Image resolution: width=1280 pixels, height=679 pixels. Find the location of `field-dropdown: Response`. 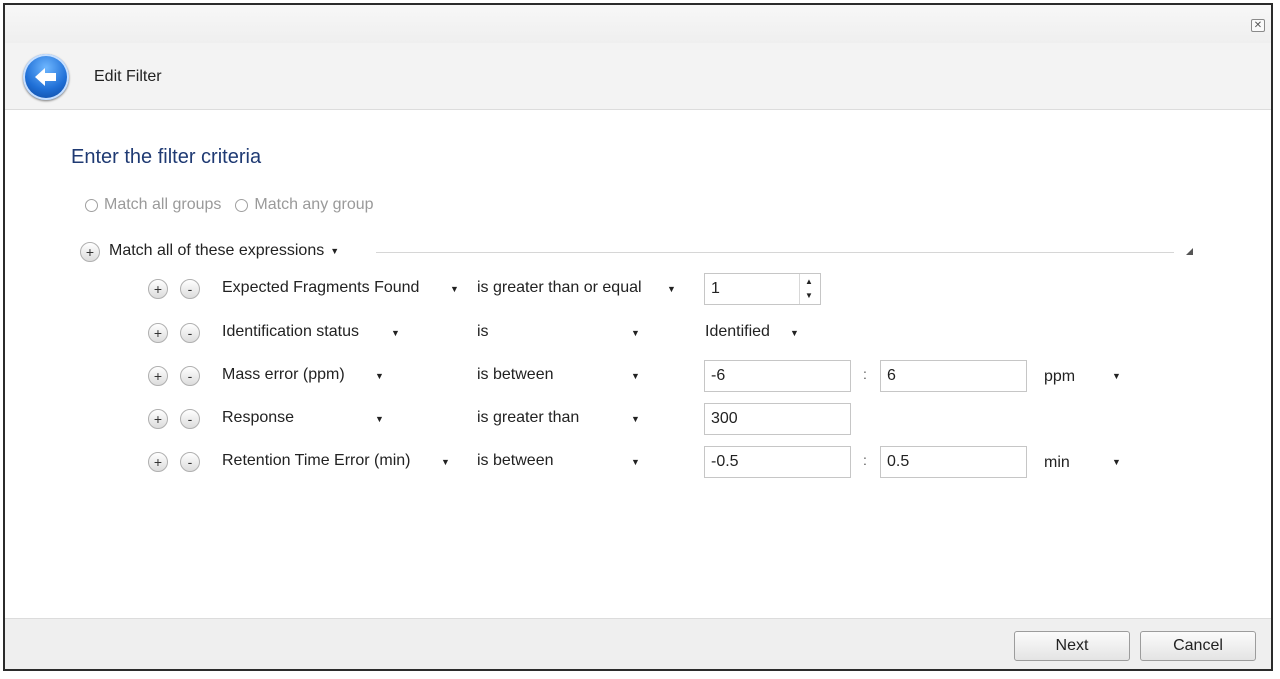

field-dropdown: Response is located at coordinates (258, 418).